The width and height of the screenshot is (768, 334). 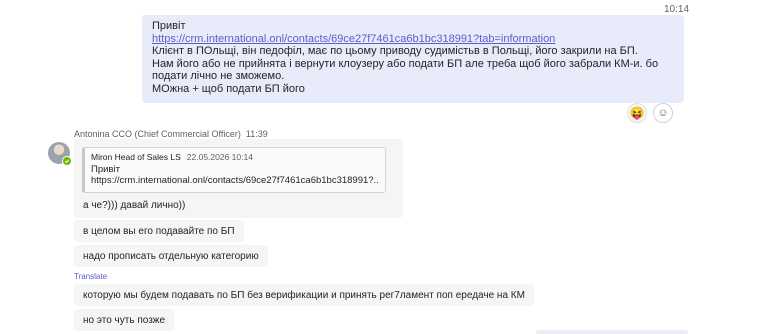 What do you see at coordinates (256, 134) in the screenshot?
I see `sender-timestamp: 11:39` at bounding box center [256, 134].